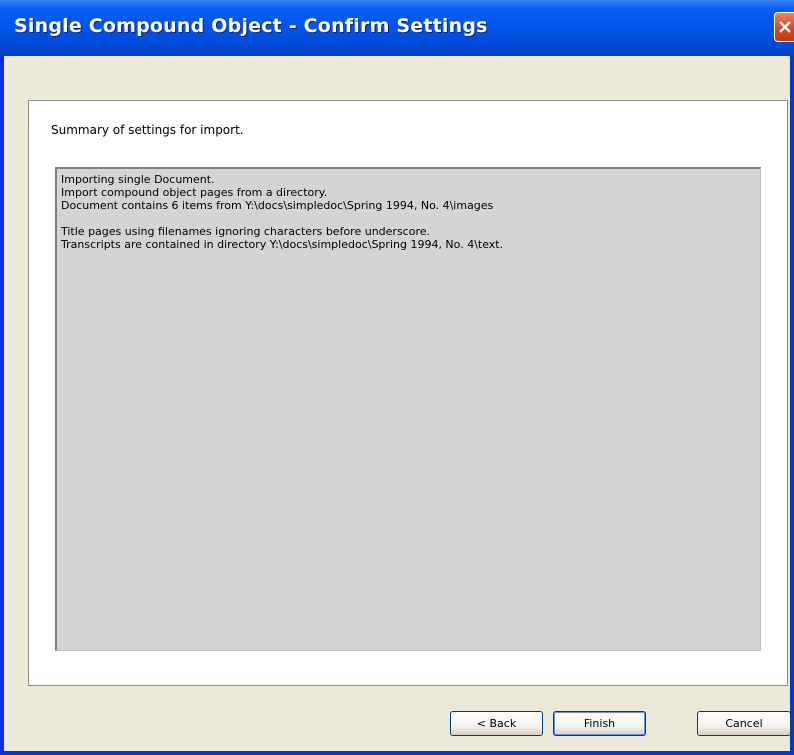 Image resolution: width=794 pixels, height=755 pixels. What do you see at coordinates (138, 179) in the screenshot?
I see `summary-line: Importing single Document.` at bounding box center [138, 179].